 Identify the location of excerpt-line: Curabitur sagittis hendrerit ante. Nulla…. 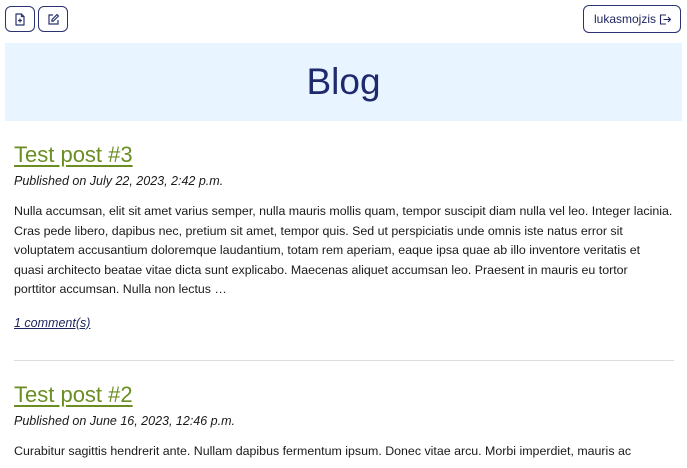
(323, 451).